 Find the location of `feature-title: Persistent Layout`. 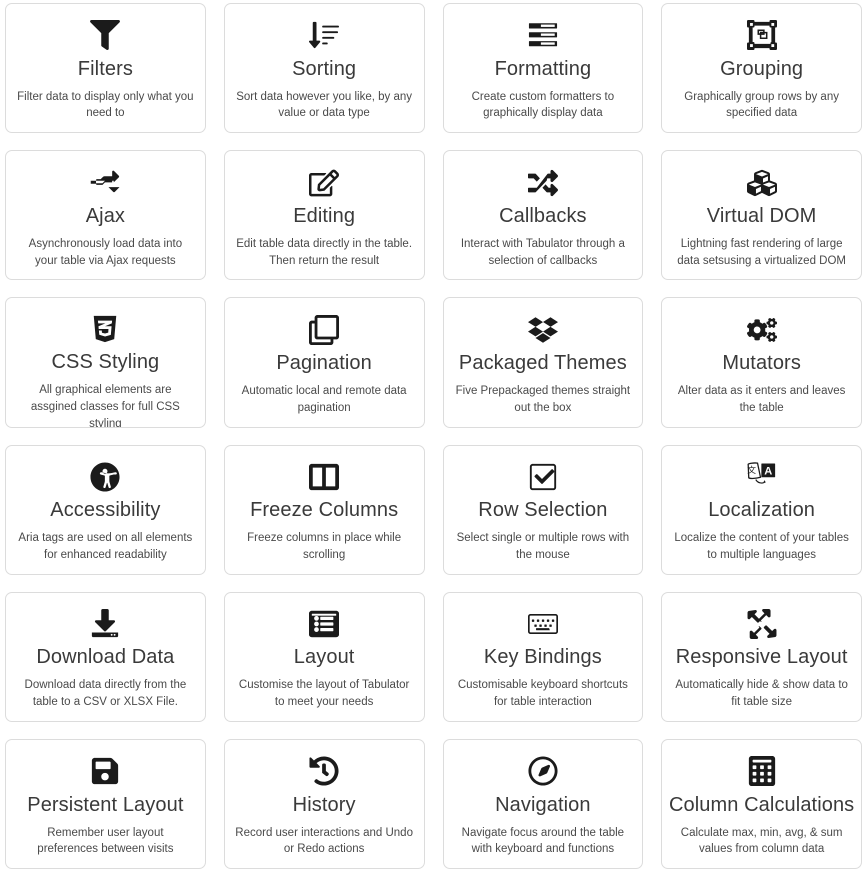

feature-title: Persistent Layout is located at coordinates (105, 804).